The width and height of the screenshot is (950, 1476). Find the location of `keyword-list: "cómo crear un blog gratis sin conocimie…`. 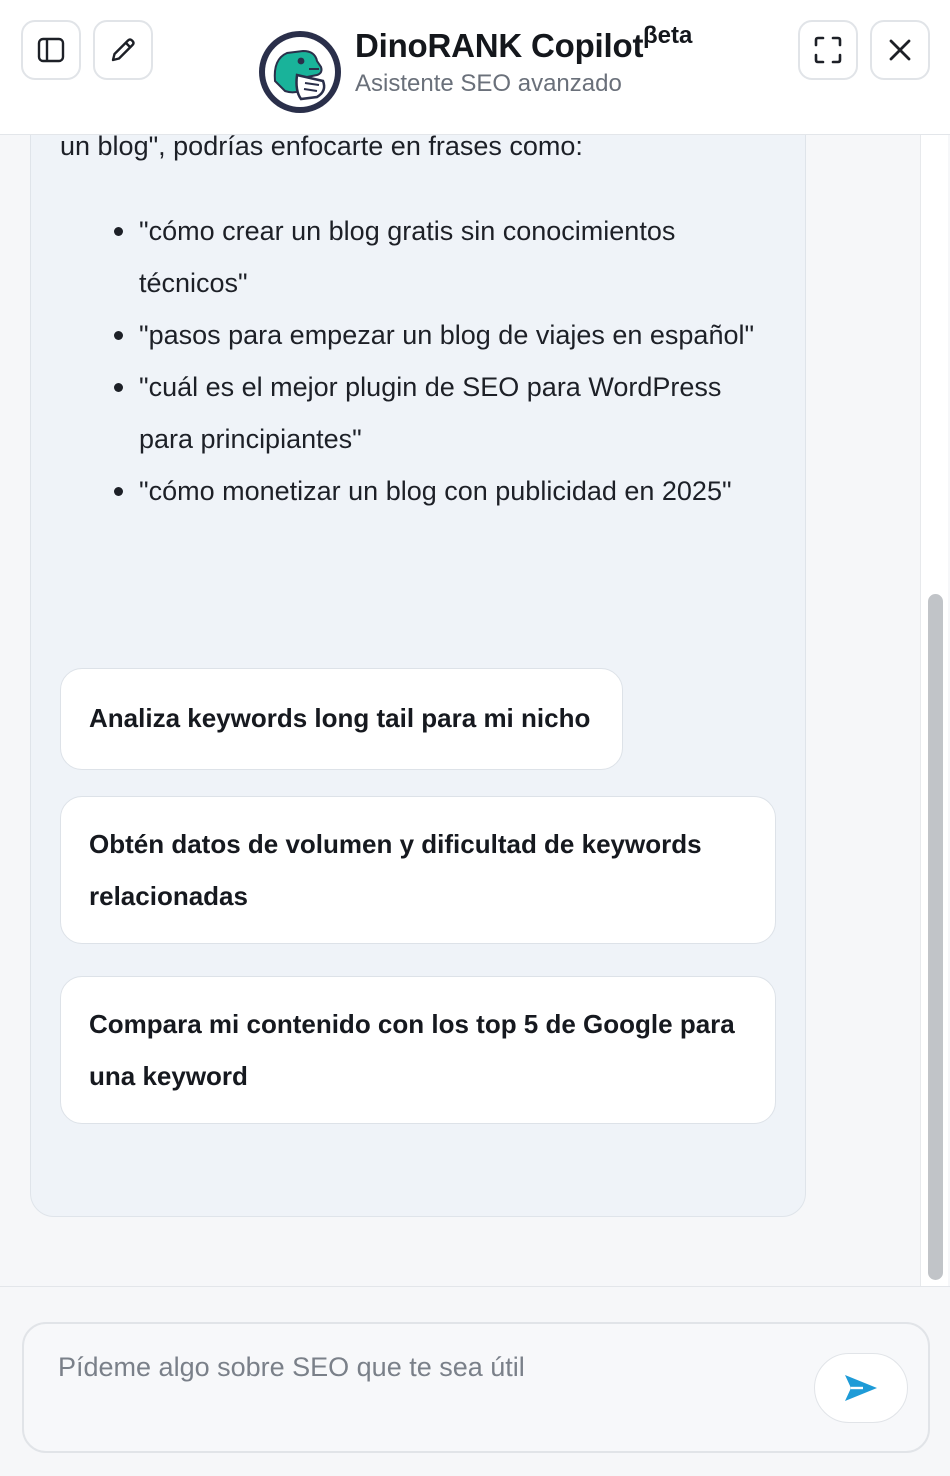

keyword-list: "cómo crear un blog gratis sin conocimie… is located at coordinates (440, 361).